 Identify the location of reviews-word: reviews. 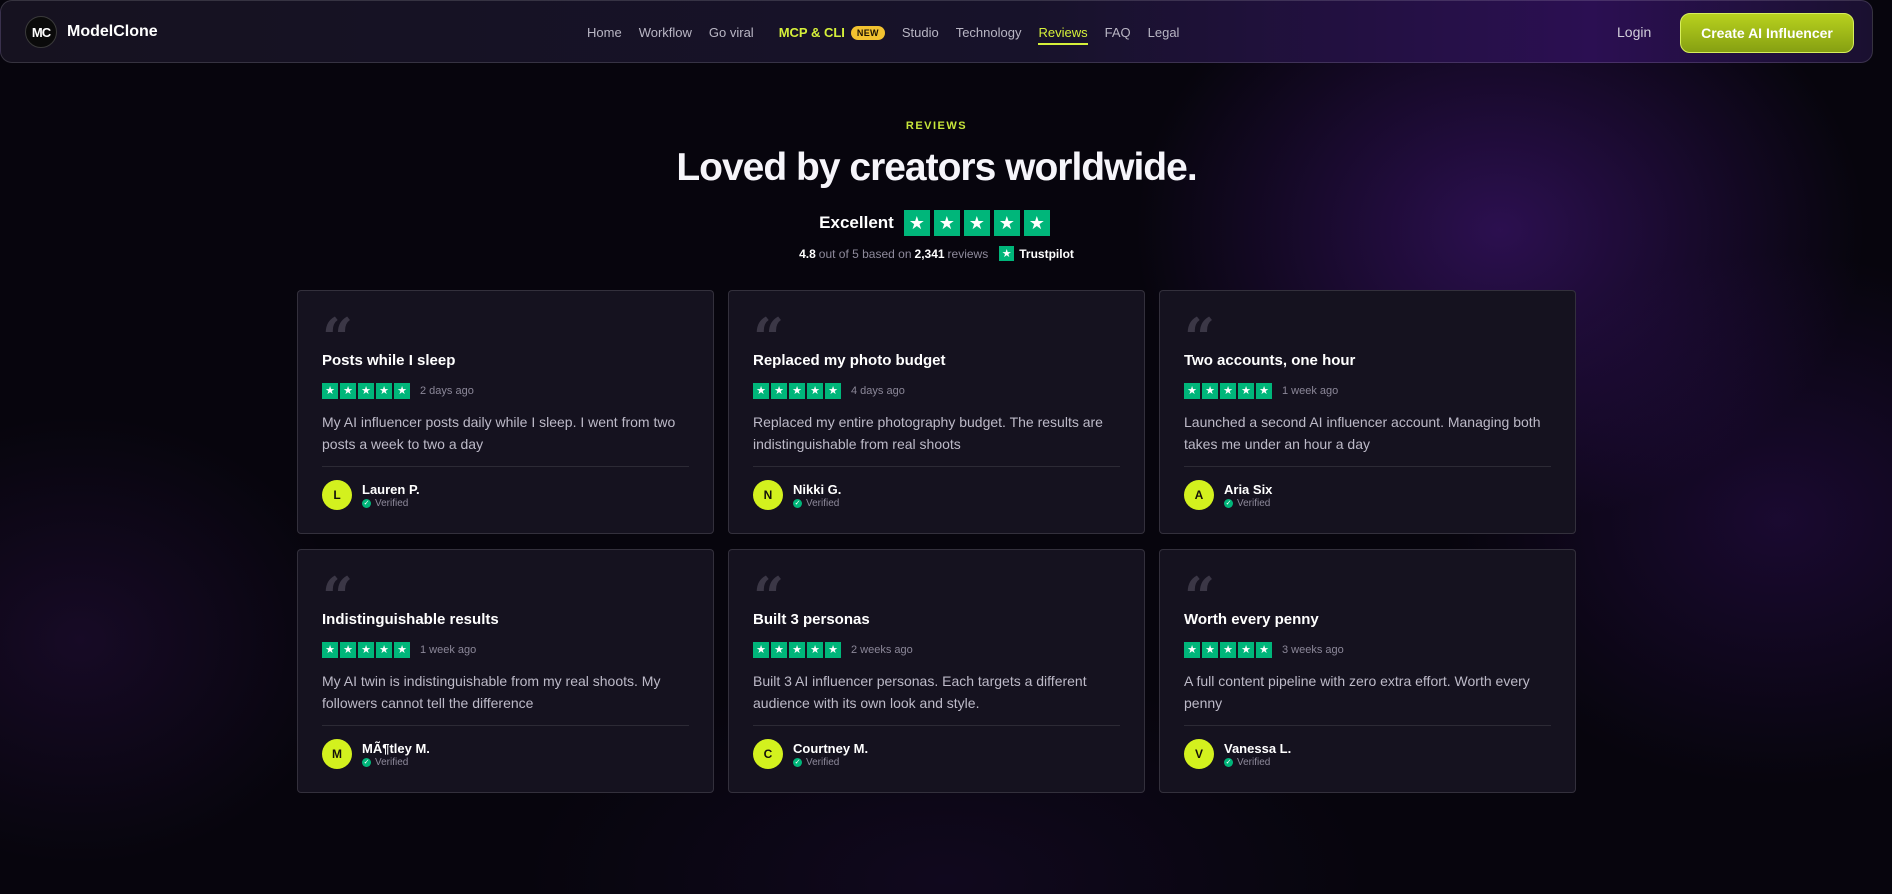
(968, 253).